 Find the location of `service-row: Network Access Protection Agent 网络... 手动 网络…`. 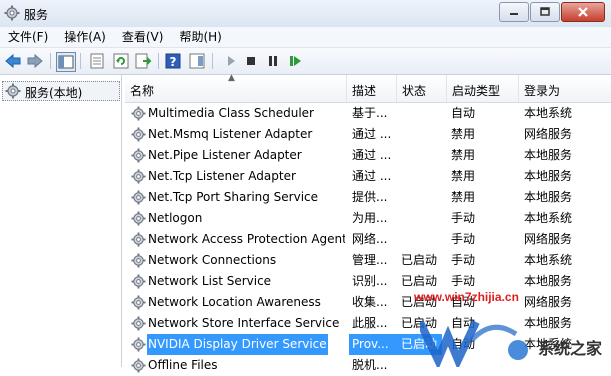

service-row: Network Access Protection Agent 网络... 手动 网络… is located at coordinates (368, 239).